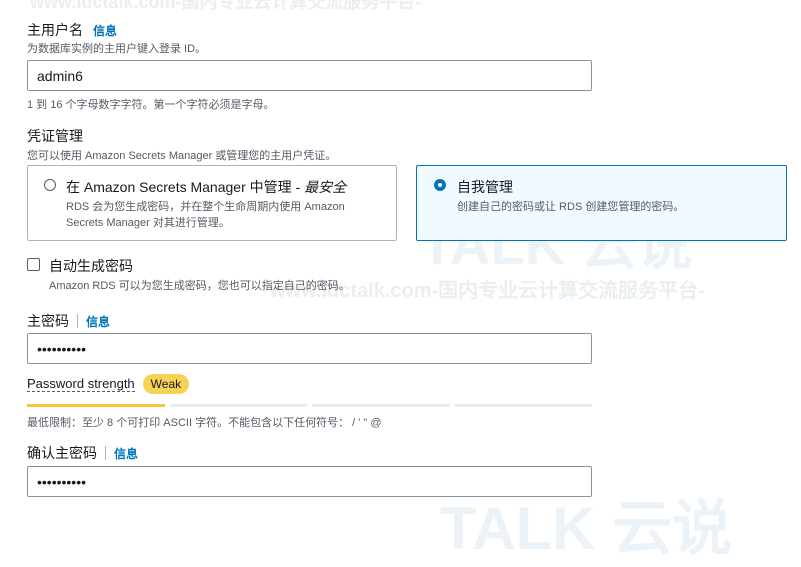 The image size is (801, 567). I want to click on master-password-input: ••••••••••, so click(309, 348).